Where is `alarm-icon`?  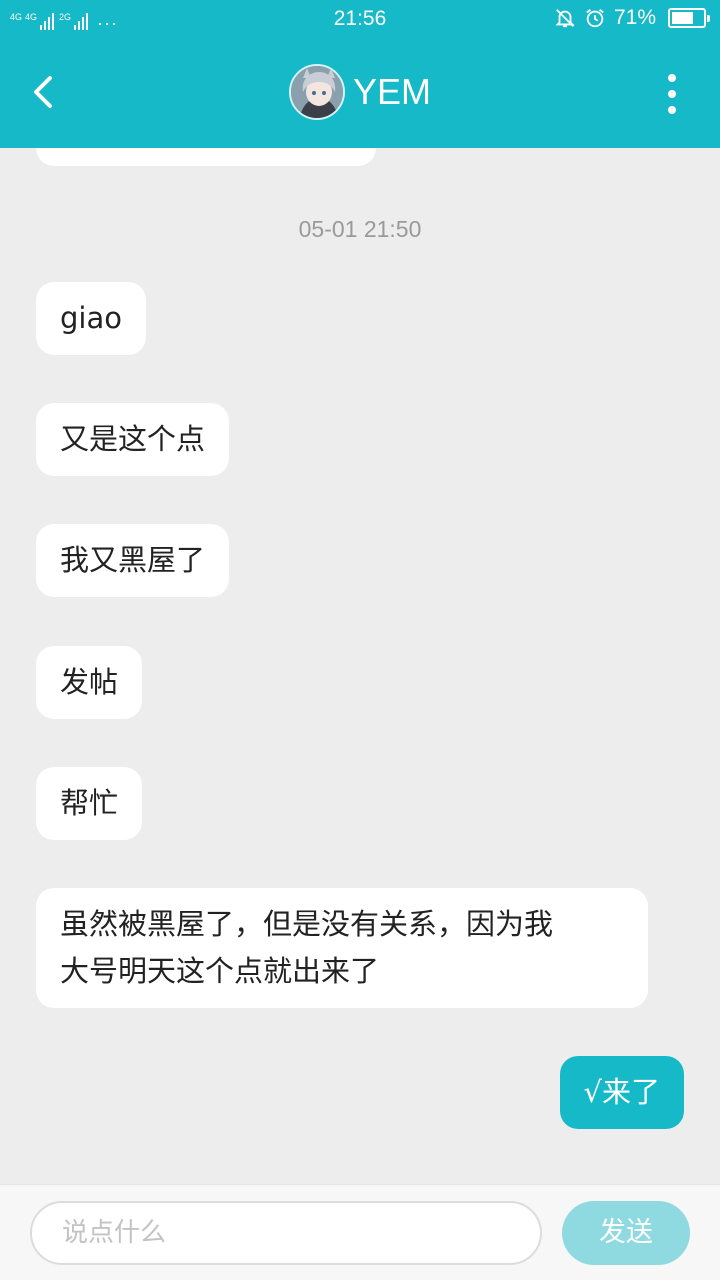 alarm-icon is located at coordinates (595, 18).